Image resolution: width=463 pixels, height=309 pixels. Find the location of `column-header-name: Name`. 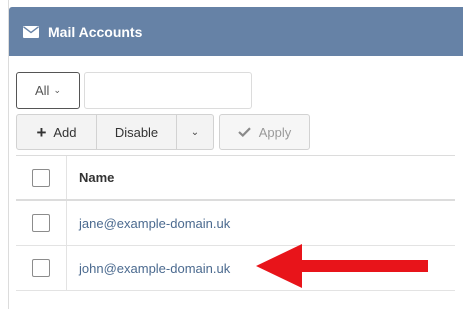

column-header-name: Name is located at coordinates (90, 177).